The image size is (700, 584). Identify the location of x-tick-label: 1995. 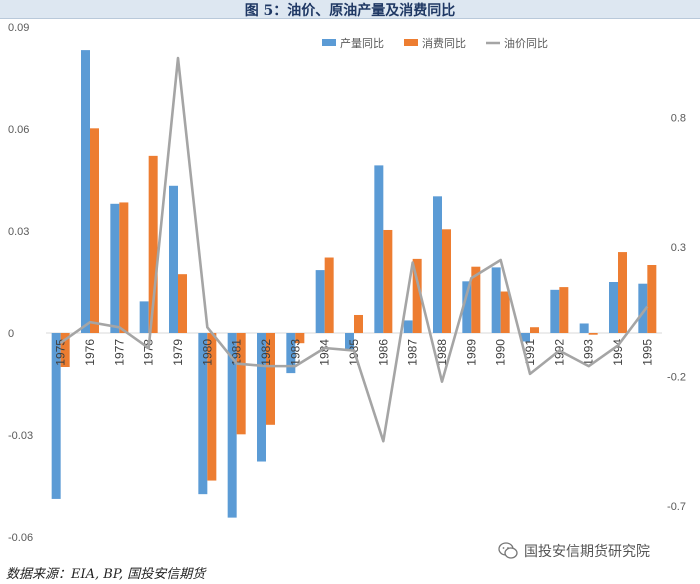
(647, 352).